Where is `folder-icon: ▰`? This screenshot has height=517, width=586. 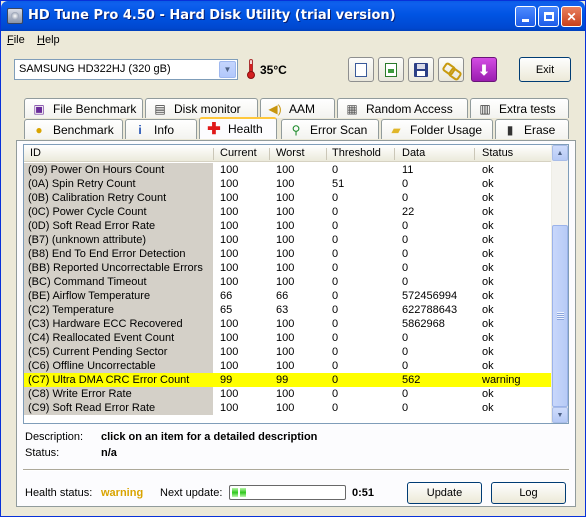 folder-icon: ▰ is located at coordinates (396, 129).